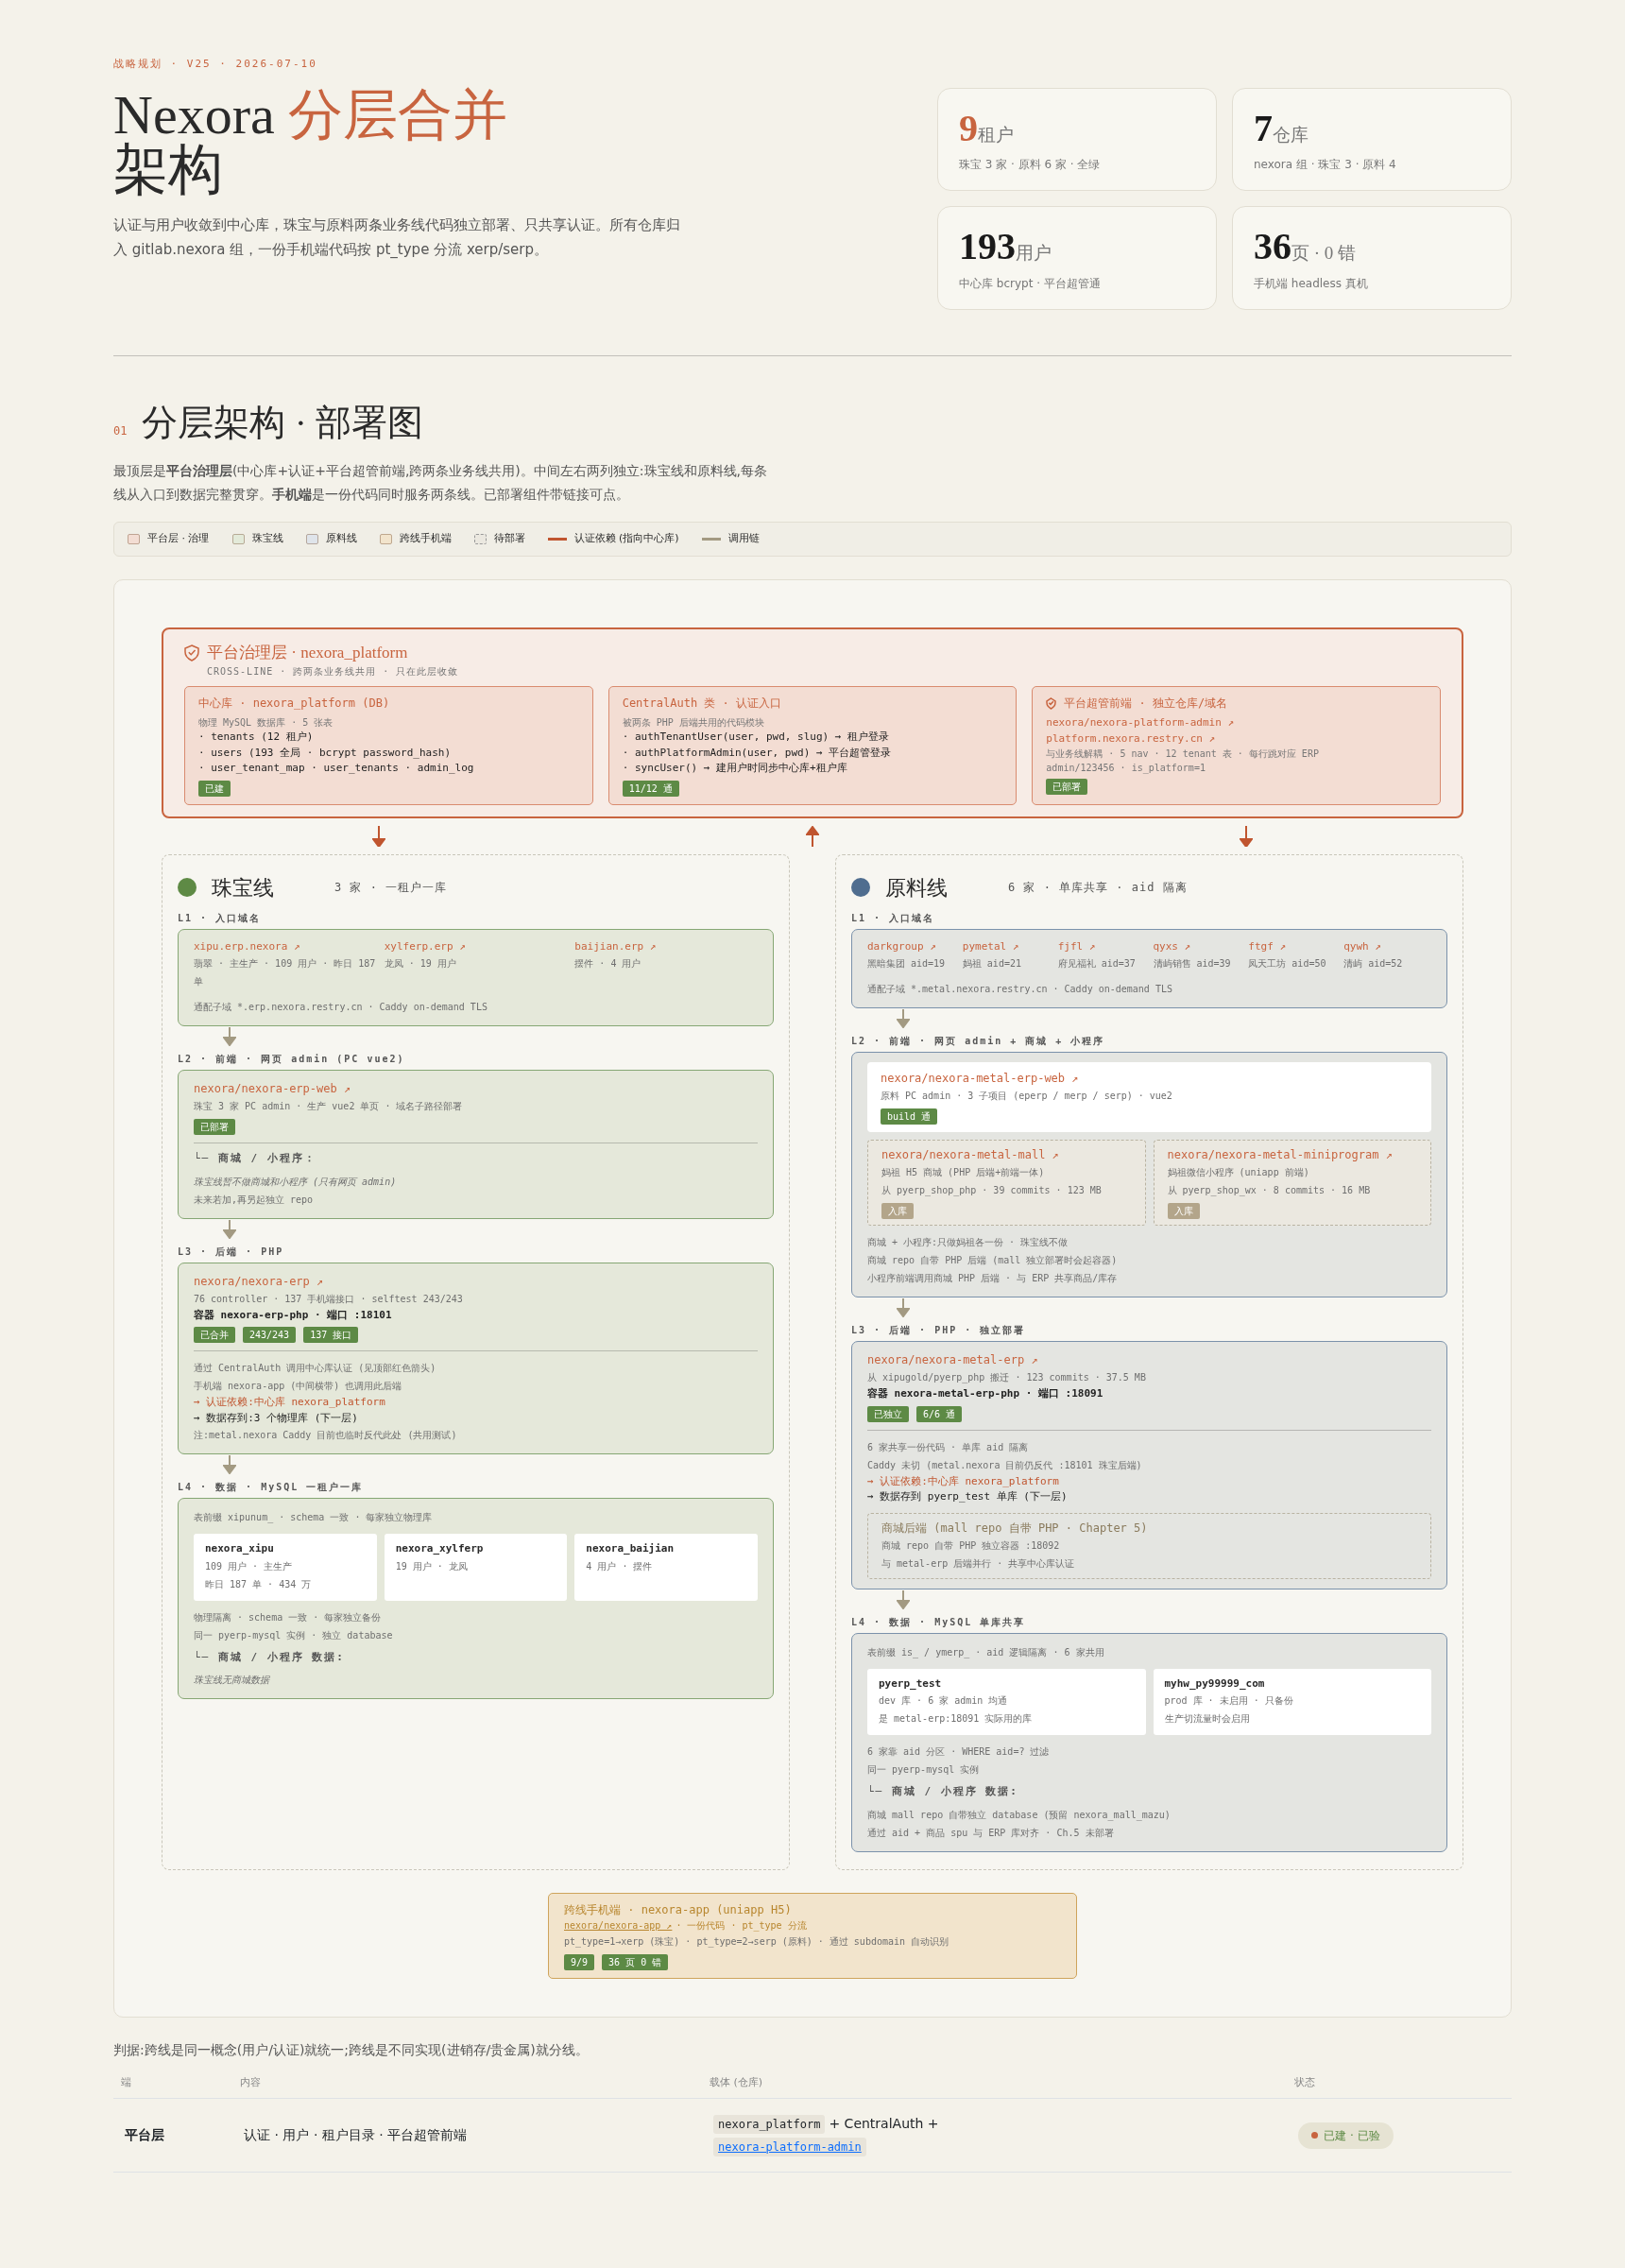  I want to click on note-text: 与 metal-erp 后端并行 · 共享中心库认证, so click(978, 1563).